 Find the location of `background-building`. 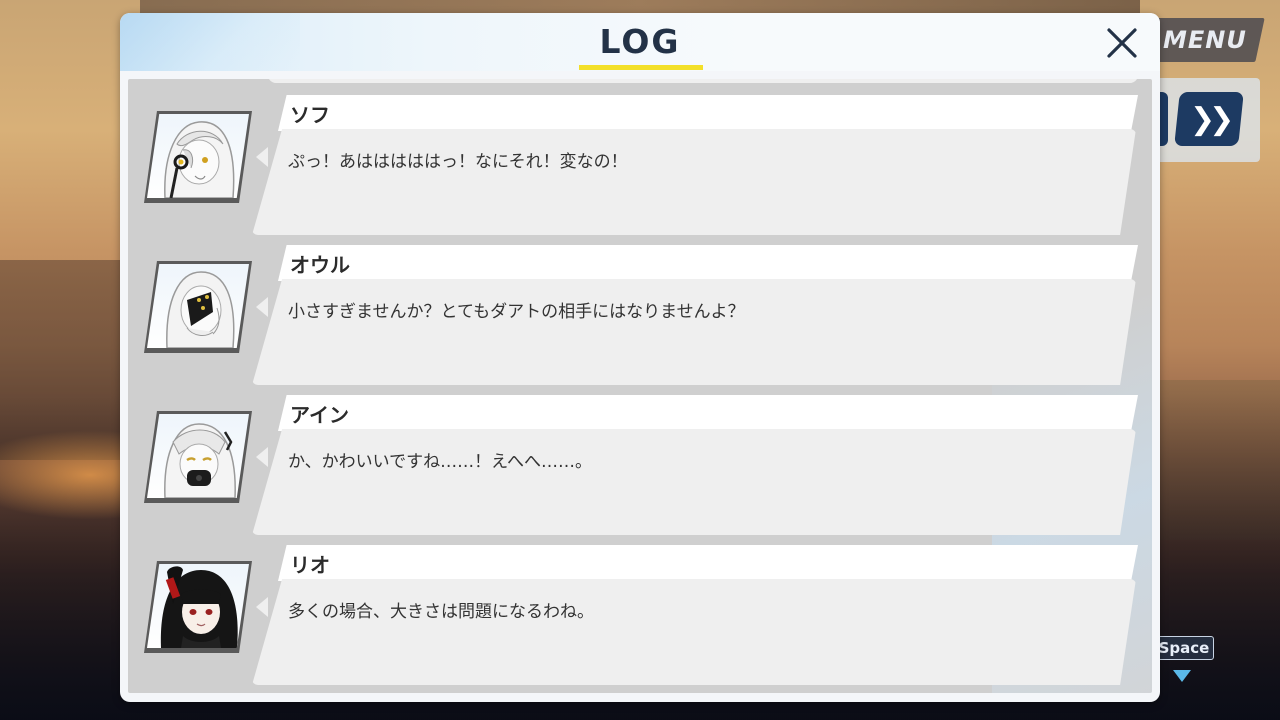

background-building is located at coordinates (1215, 460).